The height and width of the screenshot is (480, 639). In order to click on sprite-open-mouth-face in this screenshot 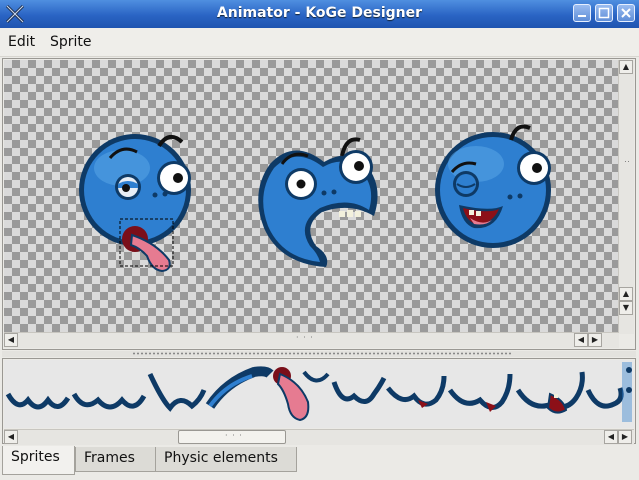, I will do `click(318, 202)`.